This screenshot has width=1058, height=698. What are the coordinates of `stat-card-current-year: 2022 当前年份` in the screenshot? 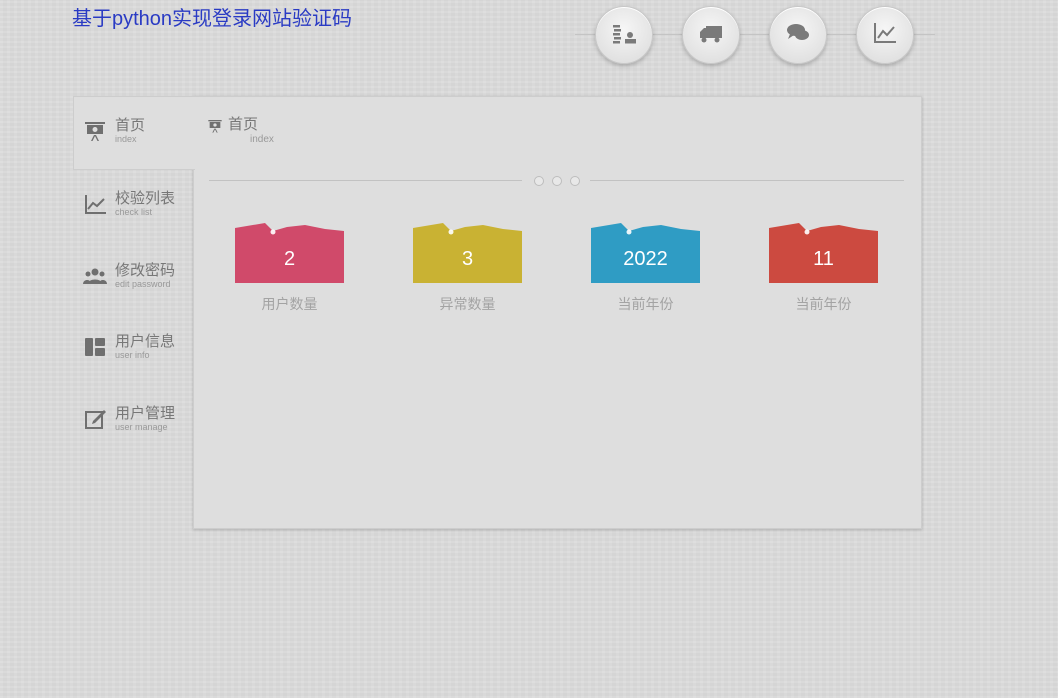 It's located at (645, 268).